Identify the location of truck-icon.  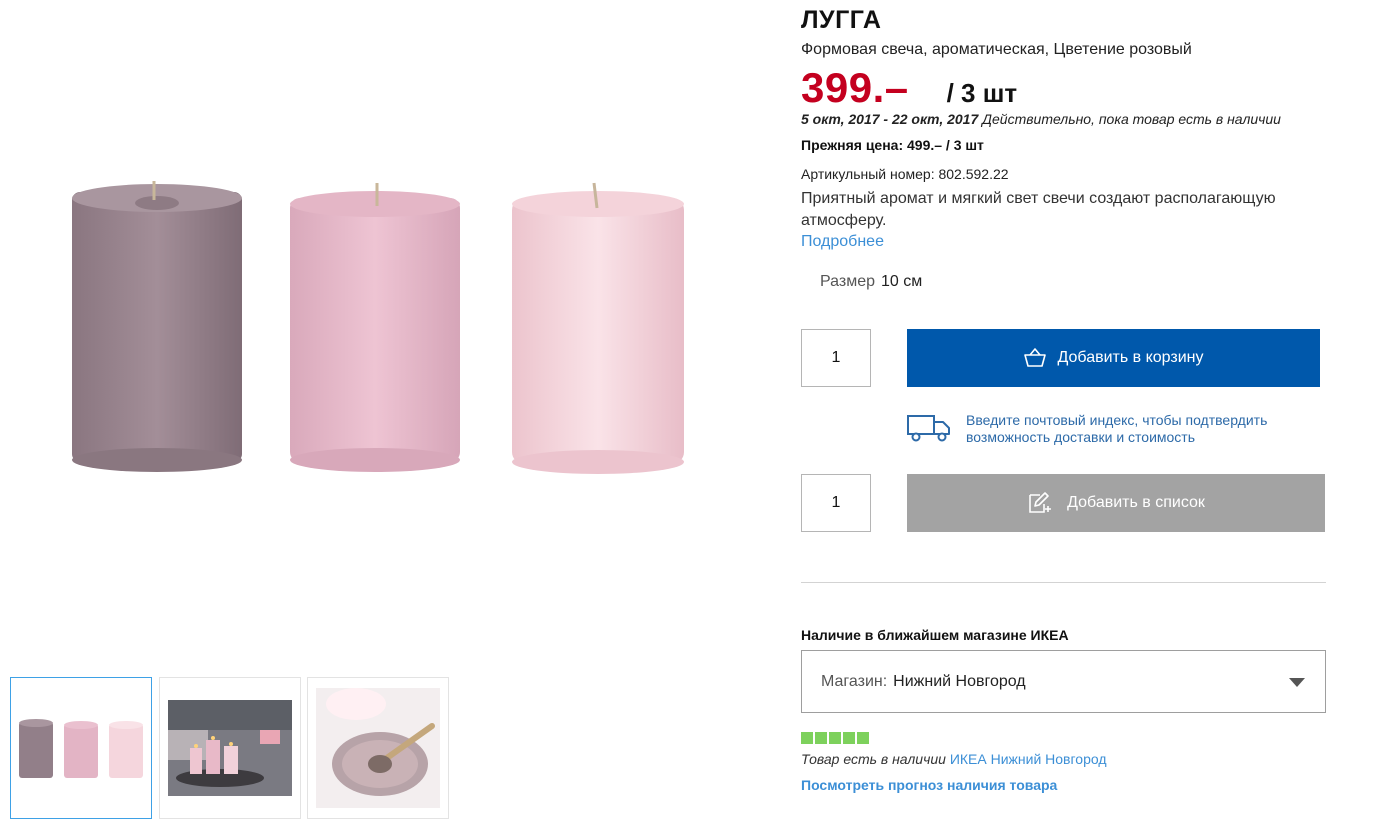
(928, 428).